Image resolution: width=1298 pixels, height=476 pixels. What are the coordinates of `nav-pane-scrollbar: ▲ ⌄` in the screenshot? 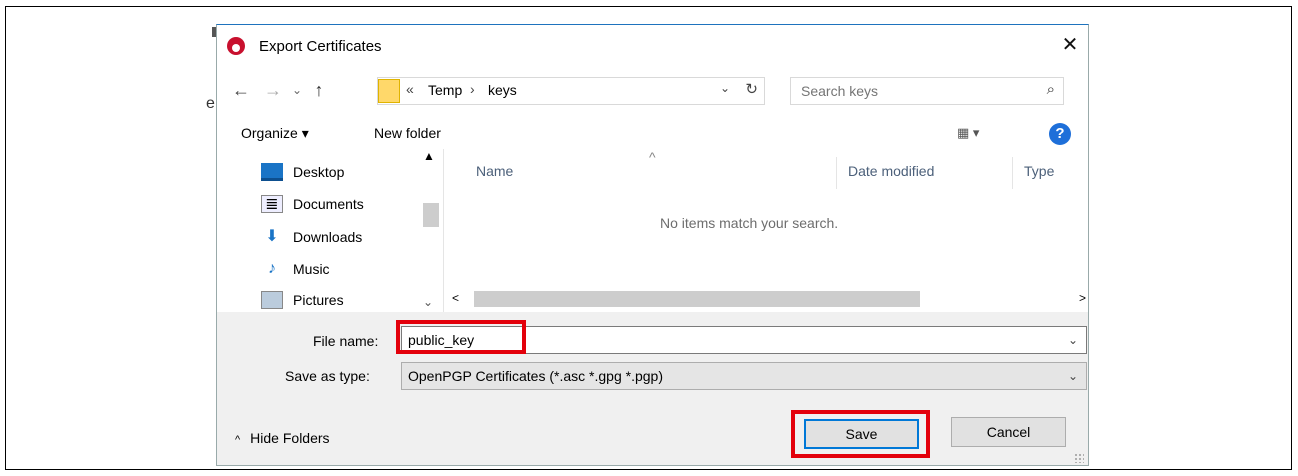 It's located at (430, 229).